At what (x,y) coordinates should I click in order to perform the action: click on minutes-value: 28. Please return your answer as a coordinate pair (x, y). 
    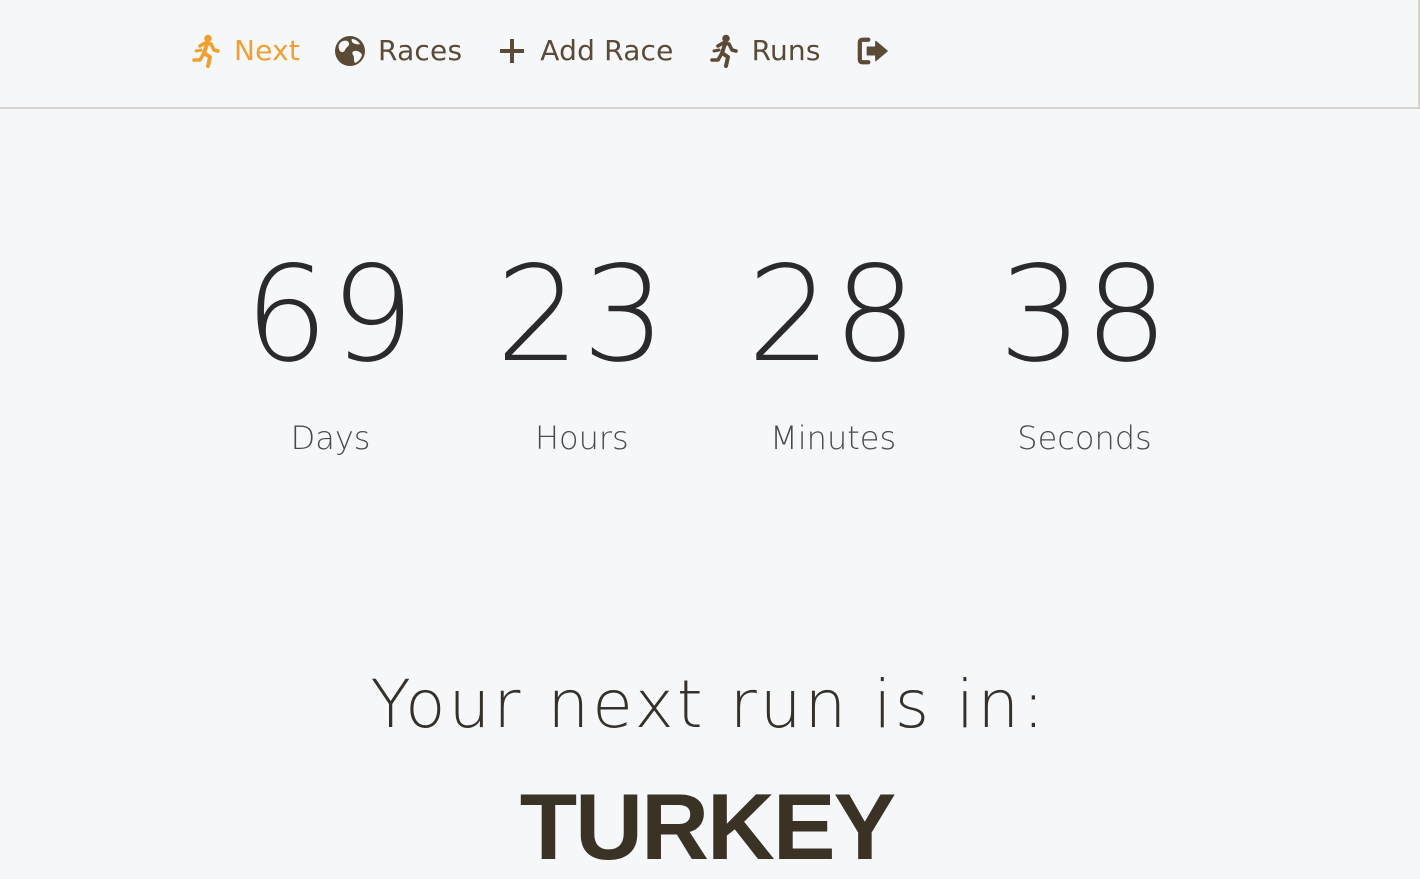
    Looking at the image, I should click on (833, 315).